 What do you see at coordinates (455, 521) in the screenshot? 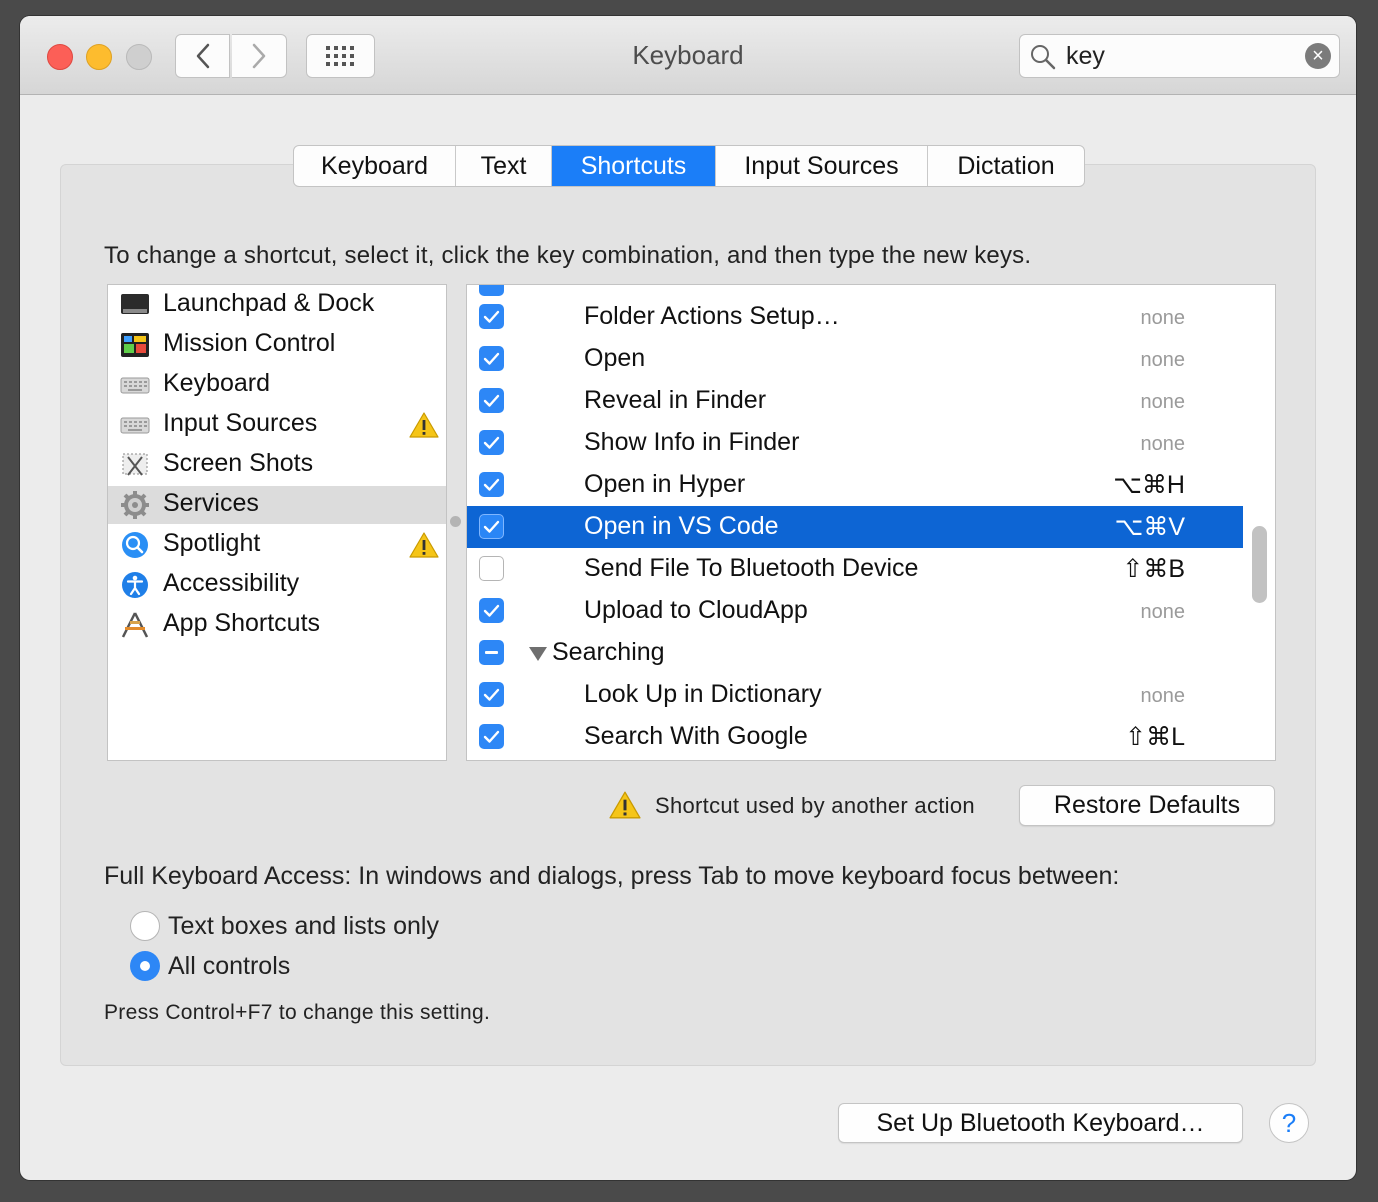
I see `split-view-handle` at bounding box center [455, 521].